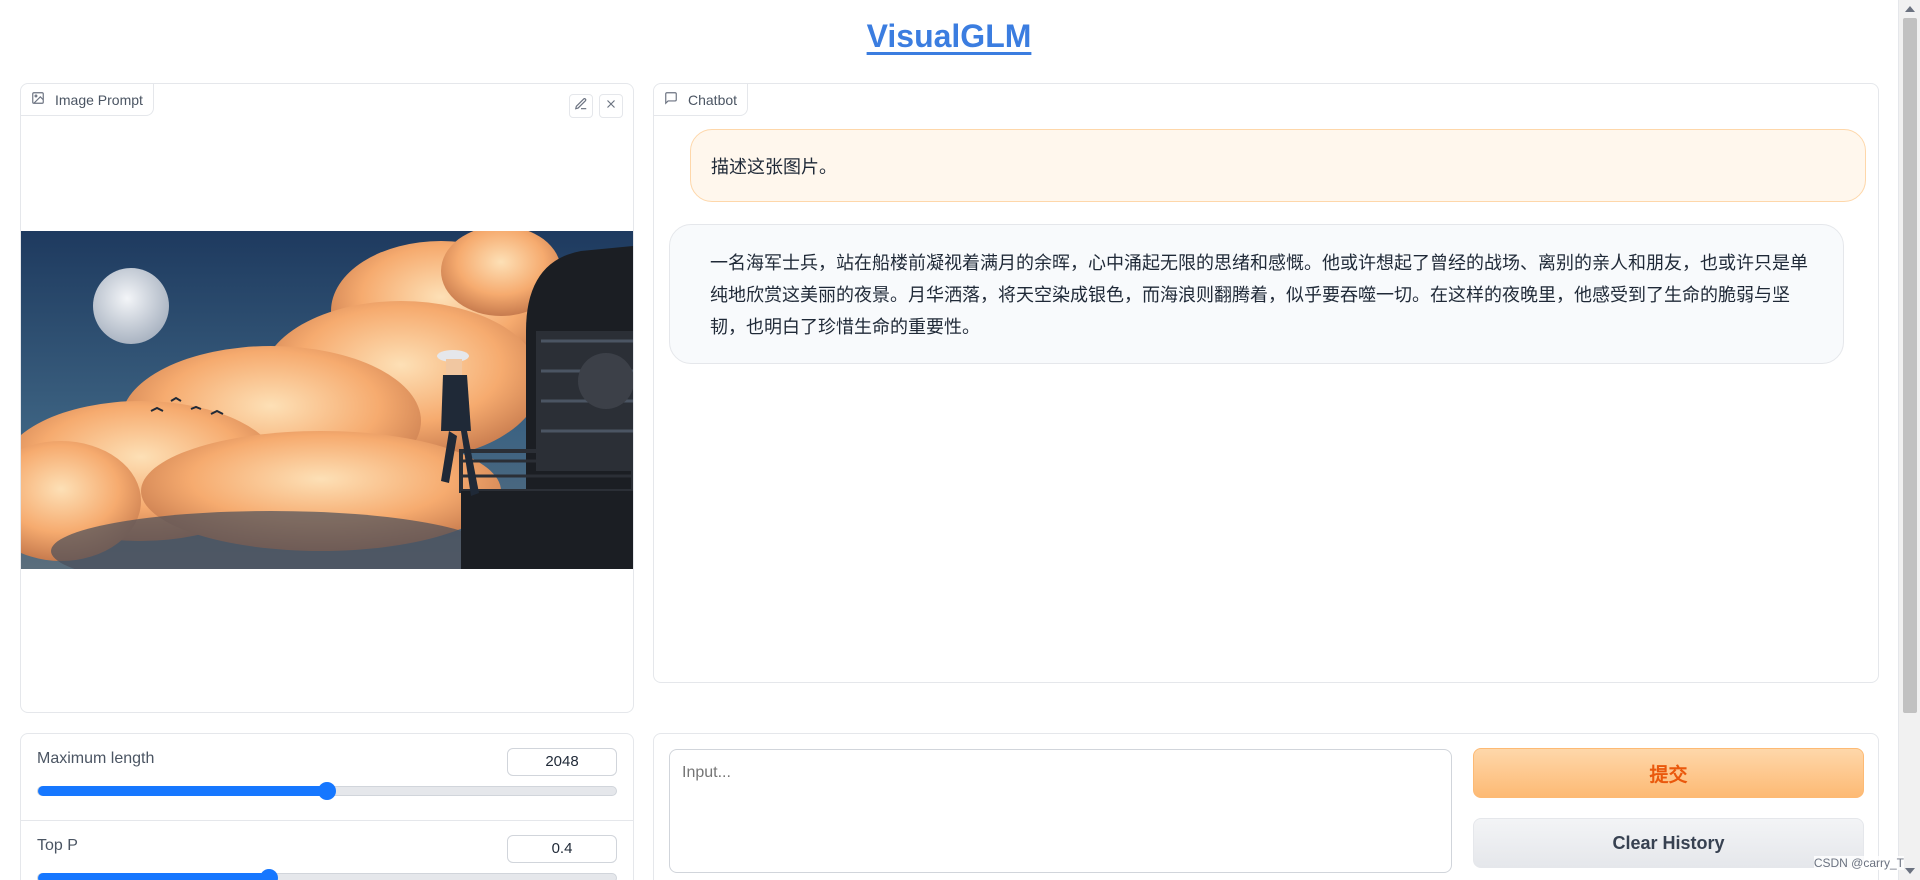 This screenshot has width=1920, height=880. Describe the element at coordinates (1910, 365) in the screenshot. I see `scrollbar-thumb` at that location.